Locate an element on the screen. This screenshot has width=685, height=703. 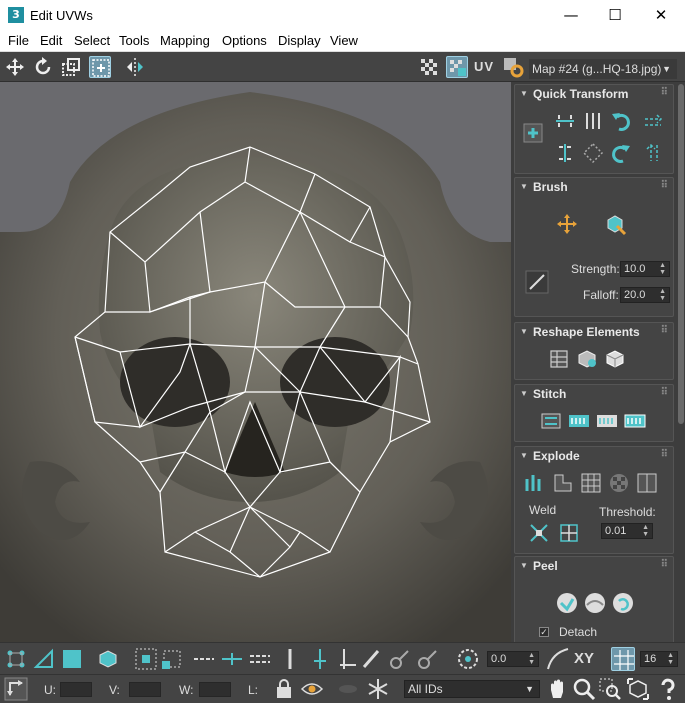
eye-icon is located at coordinates (312, 689).